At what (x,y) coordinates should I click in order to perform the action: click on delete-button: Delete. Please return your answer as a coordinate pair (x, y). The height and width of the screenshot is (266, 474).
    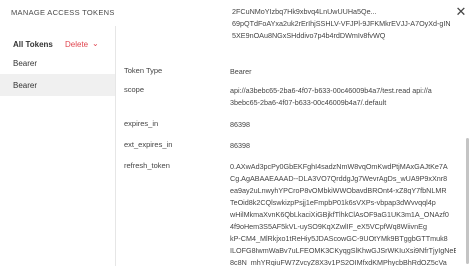
    Looking at the image, I should click on (76, 44).